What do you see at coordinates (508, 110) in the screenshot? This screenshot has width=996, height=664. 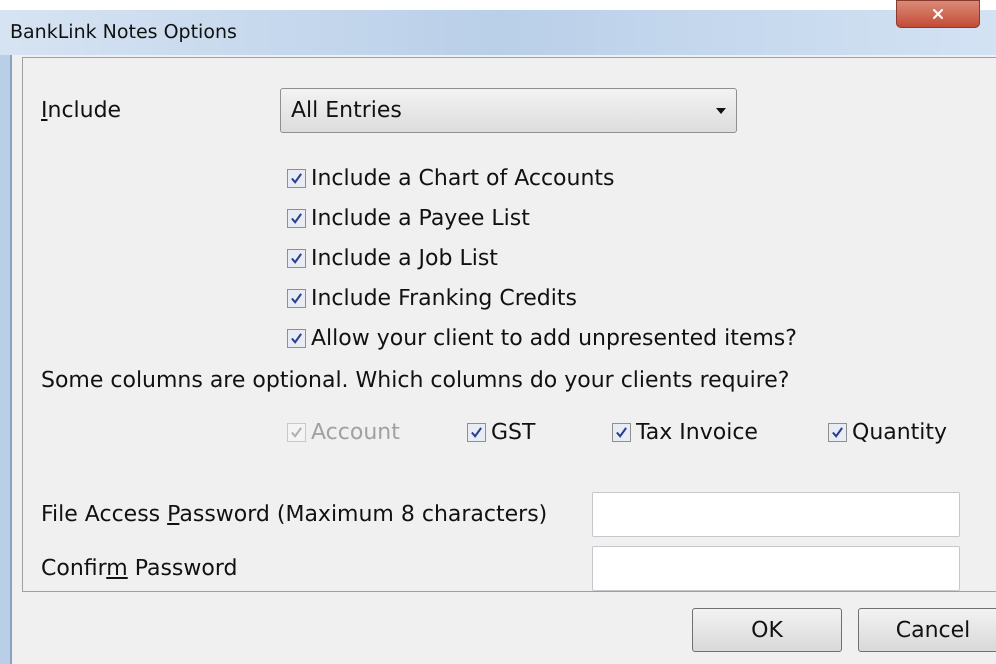 I see `include-dropdown: All Entries` at bounding box center [508, 110].